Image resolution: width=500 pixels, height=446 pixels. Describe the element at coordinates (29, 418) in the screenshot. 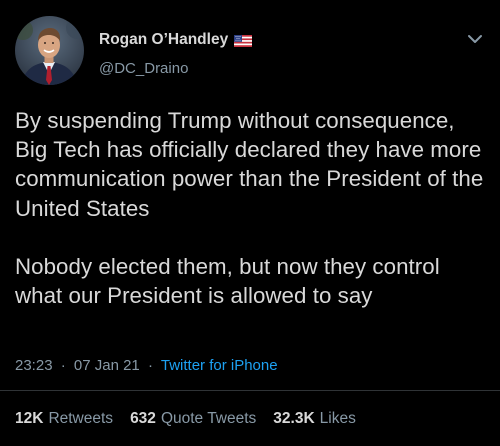

I see `retweets-count: 12K` at that location.